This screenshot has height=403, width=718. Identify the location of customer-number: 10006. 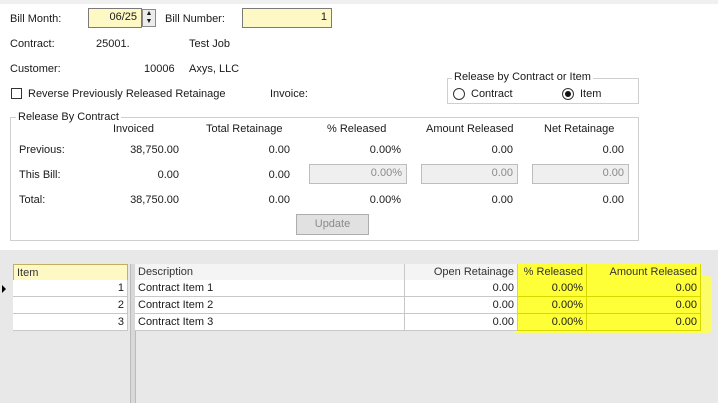
(159, 69).